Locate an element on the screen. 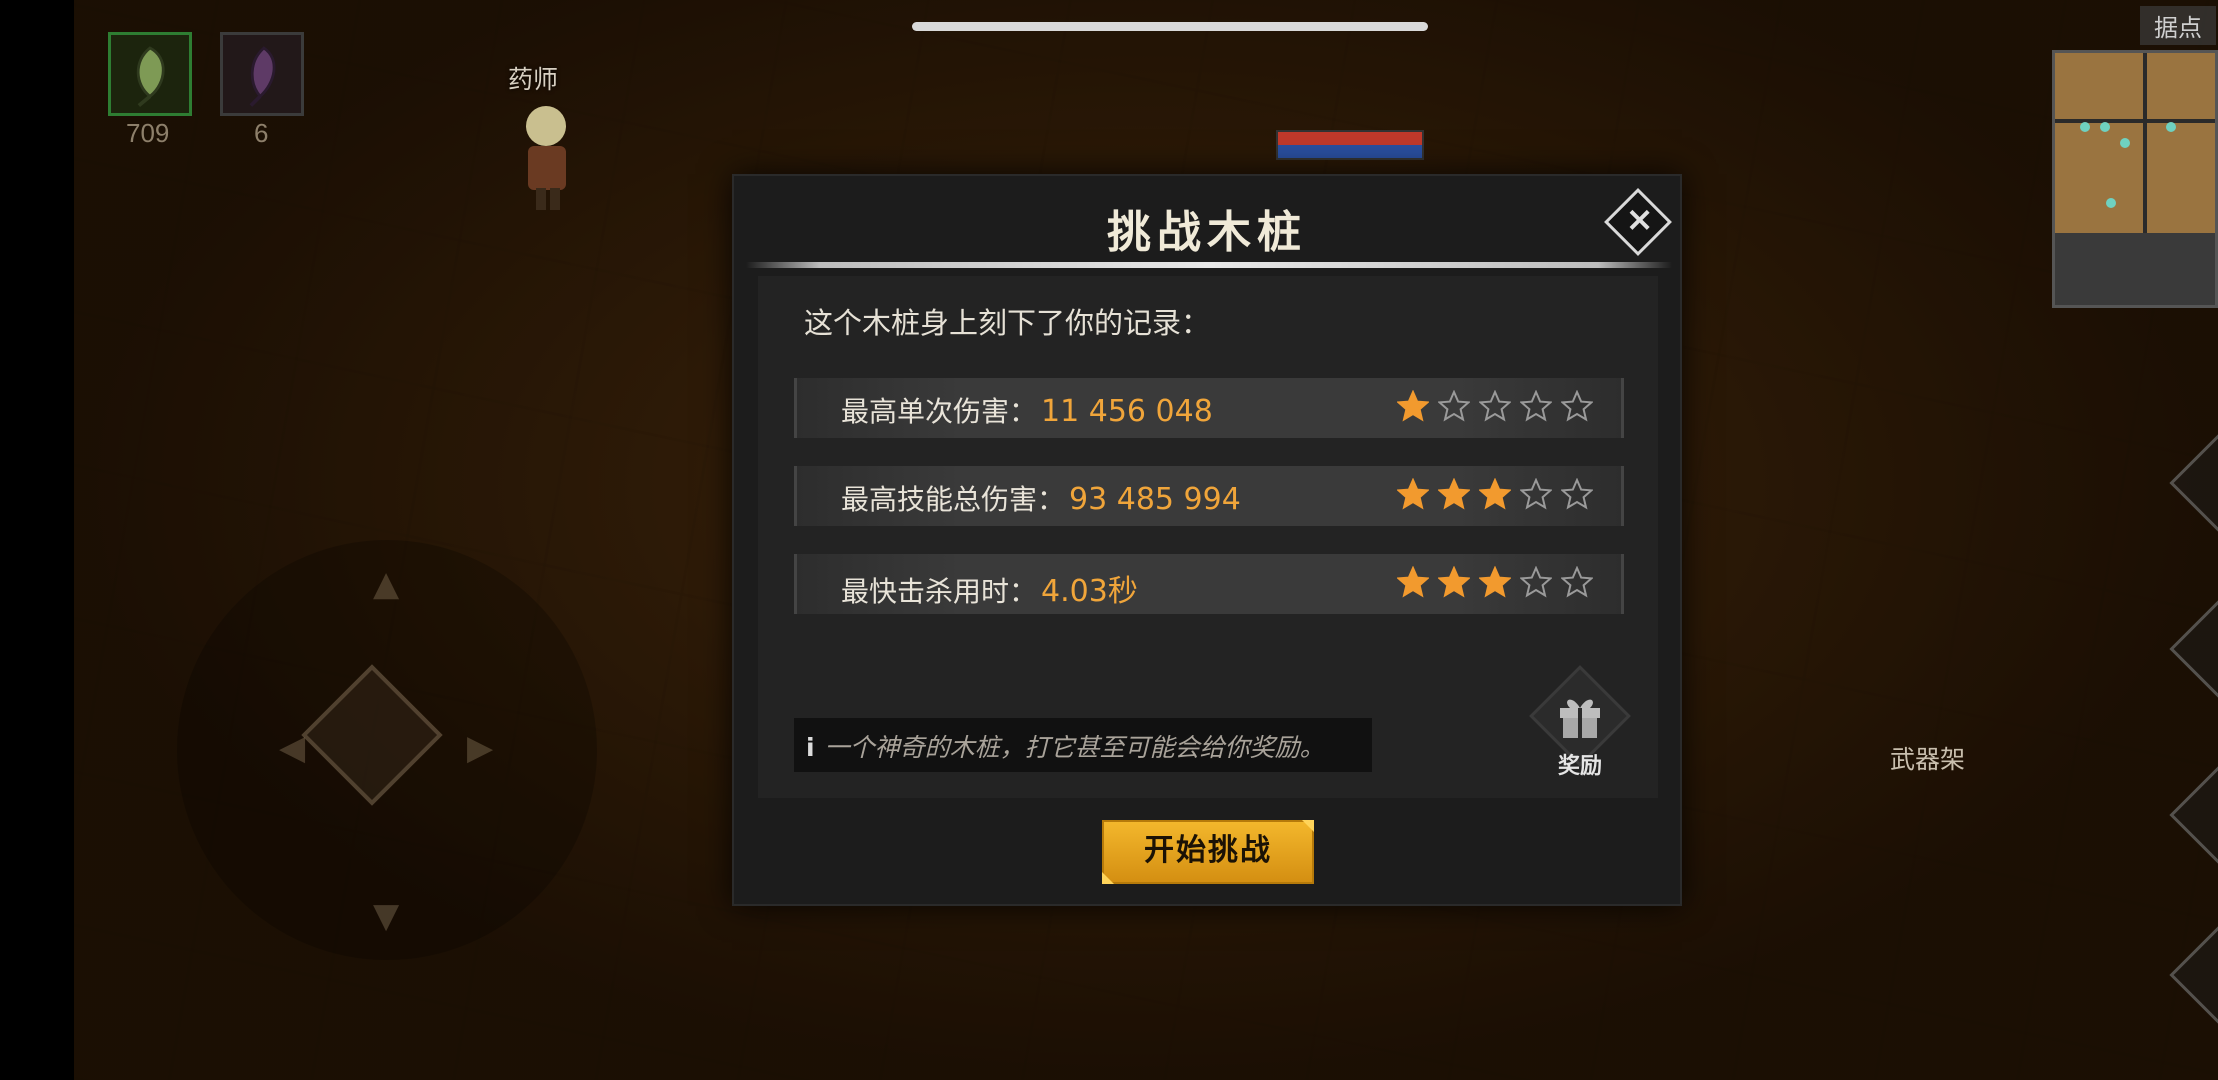  record-label-text: 最快击杀用时： is located at coordinates (939, 591).